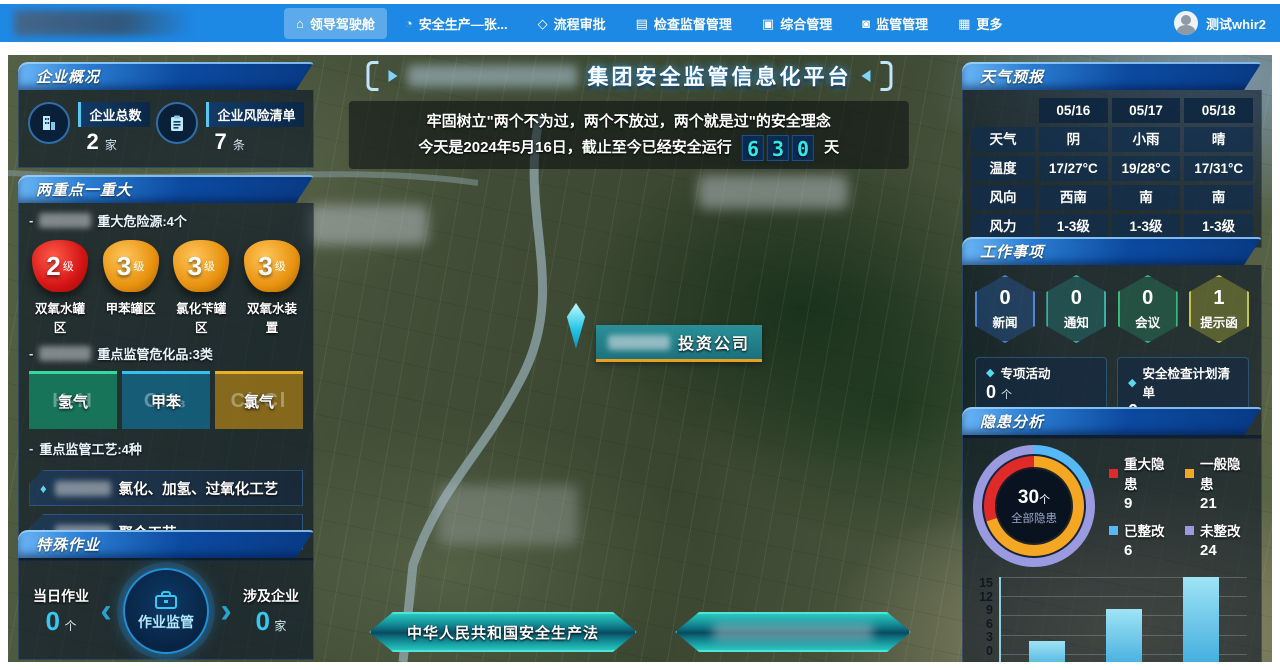 The height and width of the screenshot is (670, 1280). What do you see at coordinates (166, 544) in the screenshot?
I see `panel-header: 特殊作业` at bounding box center [166, 544].